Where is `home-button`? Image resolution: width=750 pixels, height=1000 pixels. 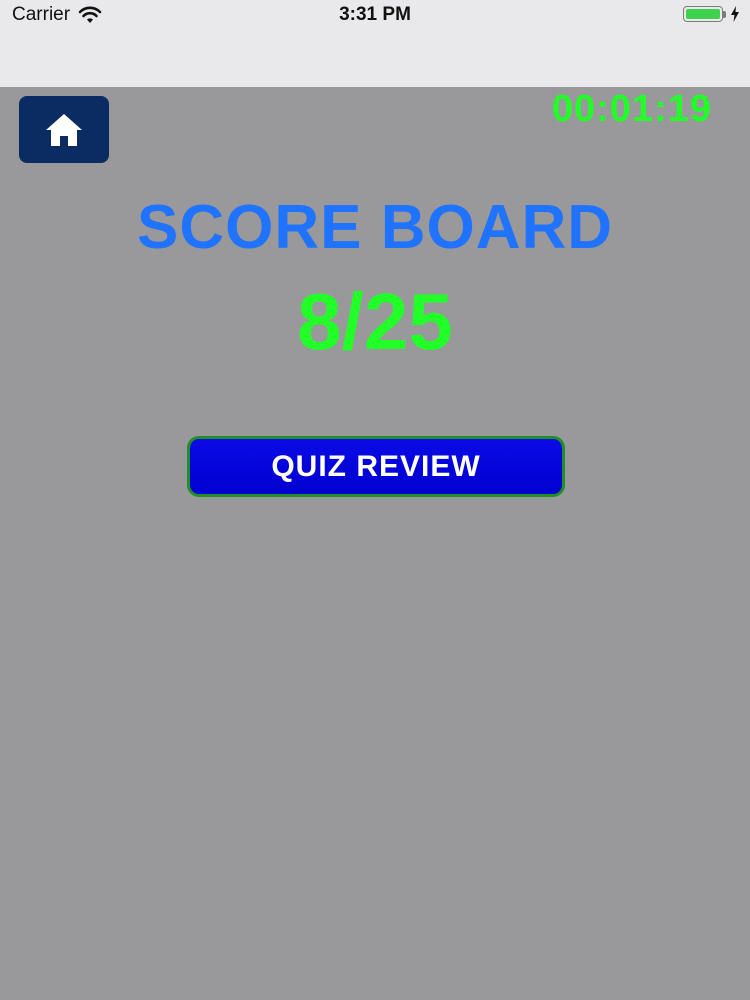 home-button is located at coordinates (64, 129).